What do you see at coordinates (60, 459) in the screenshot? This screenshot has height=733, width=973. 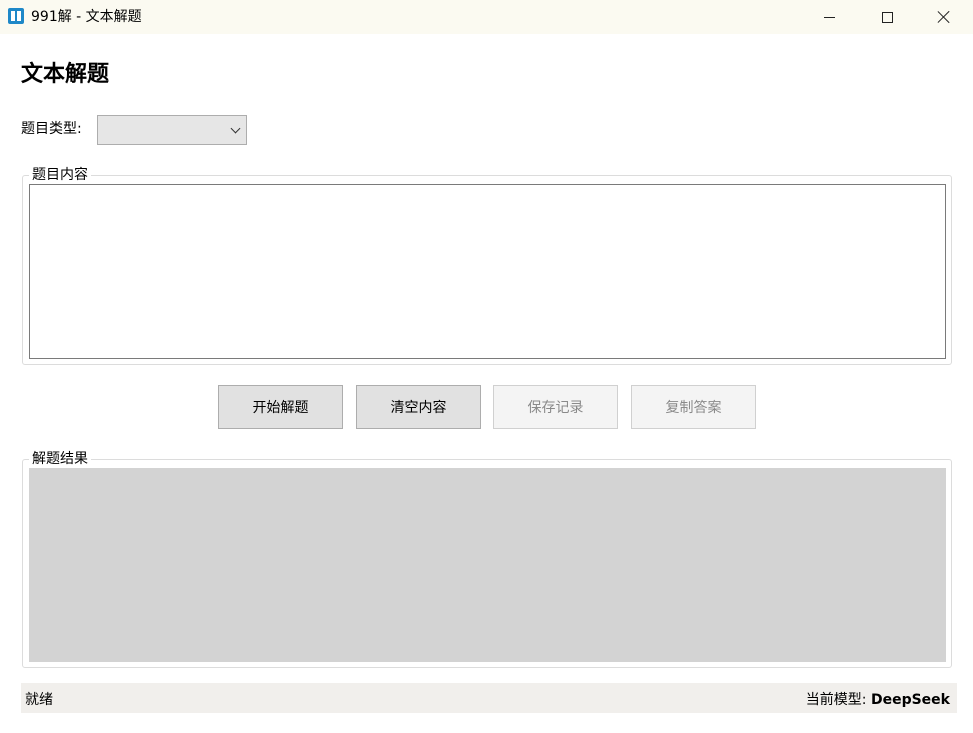 I see `solve-result-legend: 解题结果` at bounding box center [60, 459].